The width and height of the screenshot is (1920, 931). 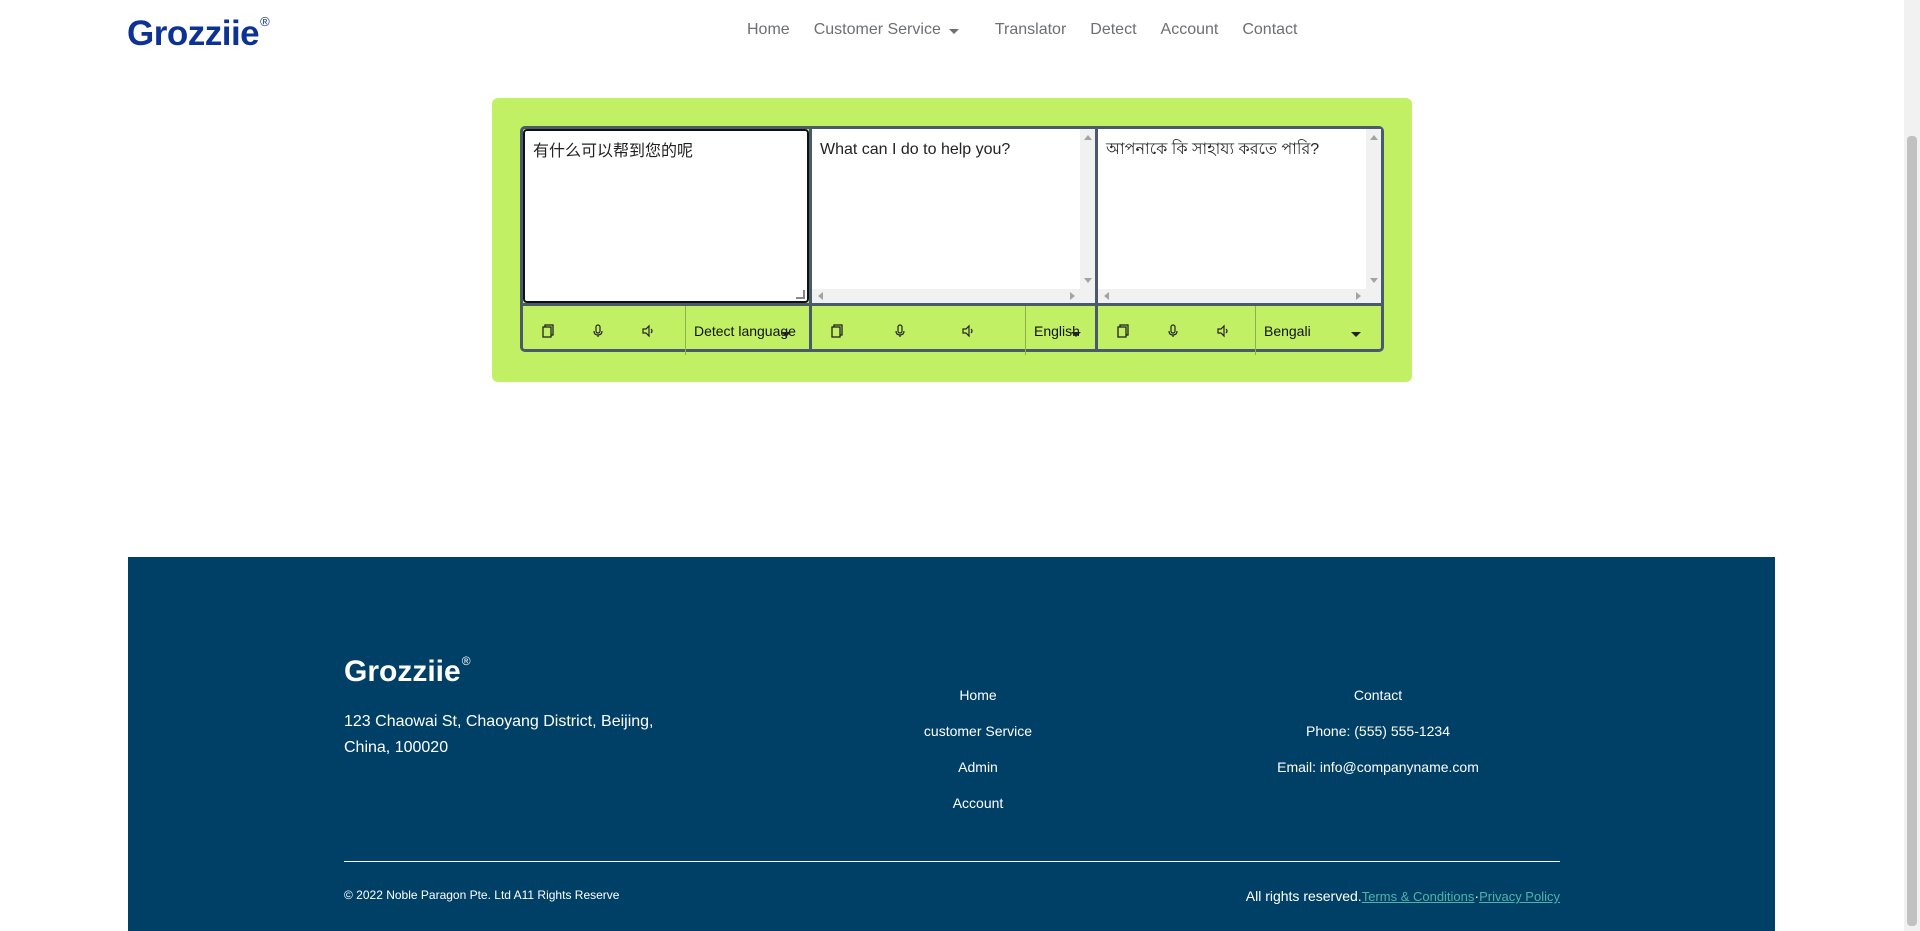 I want to click on page-scrollbar-thumb, so click(x=1912, y=531).